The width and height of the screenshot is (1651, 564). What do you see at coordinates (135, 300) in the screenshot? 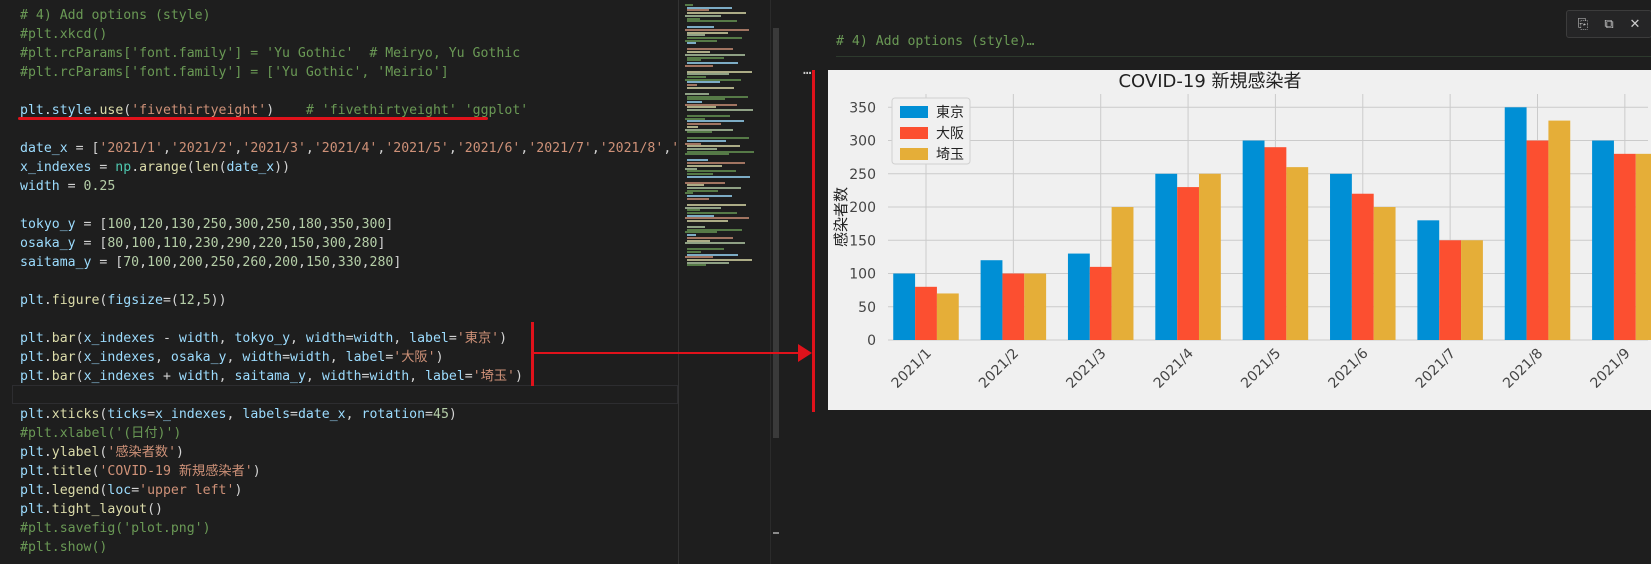
I see `code-token: figsize` at bounding box center [135, 300].